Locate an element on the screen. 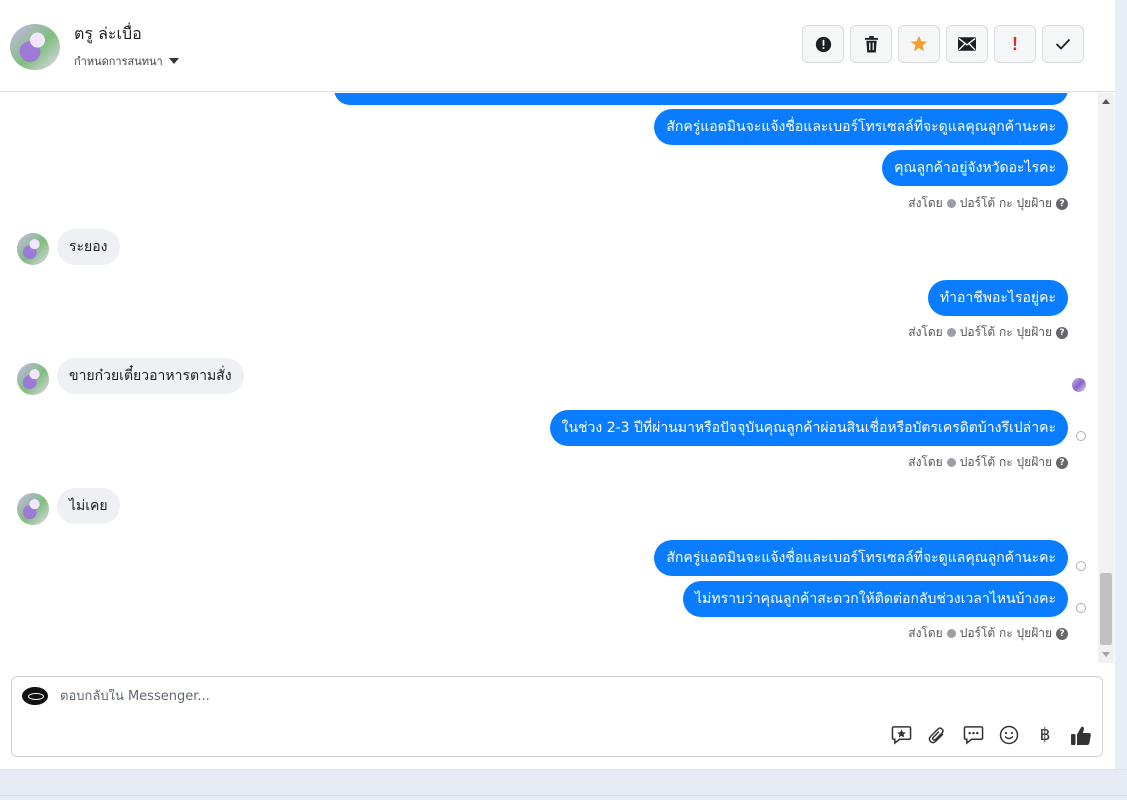 This screenshot has width=1127, height=800. conversation-settings-dropdown: กำหนดการสนทนา is located at coordinates (126, 61).